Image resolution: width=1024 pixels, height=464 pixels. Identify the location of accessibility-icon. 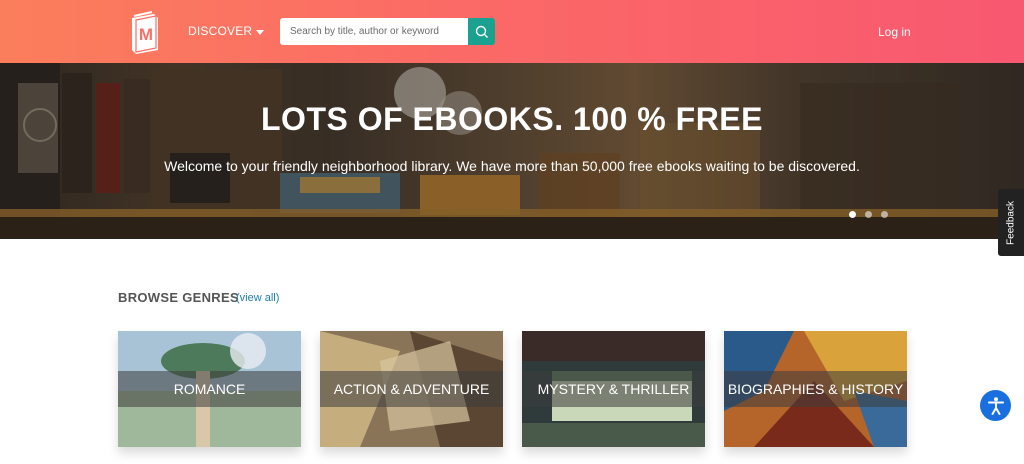
(995, 405).